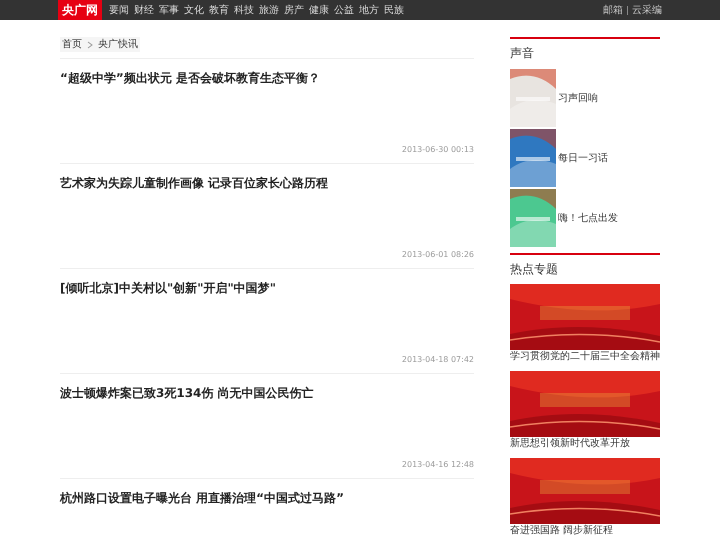  What do you see at coordinates (144, 10) in the screenshot?
I see `nav-link: 财经` at bounding box center [144, 10].